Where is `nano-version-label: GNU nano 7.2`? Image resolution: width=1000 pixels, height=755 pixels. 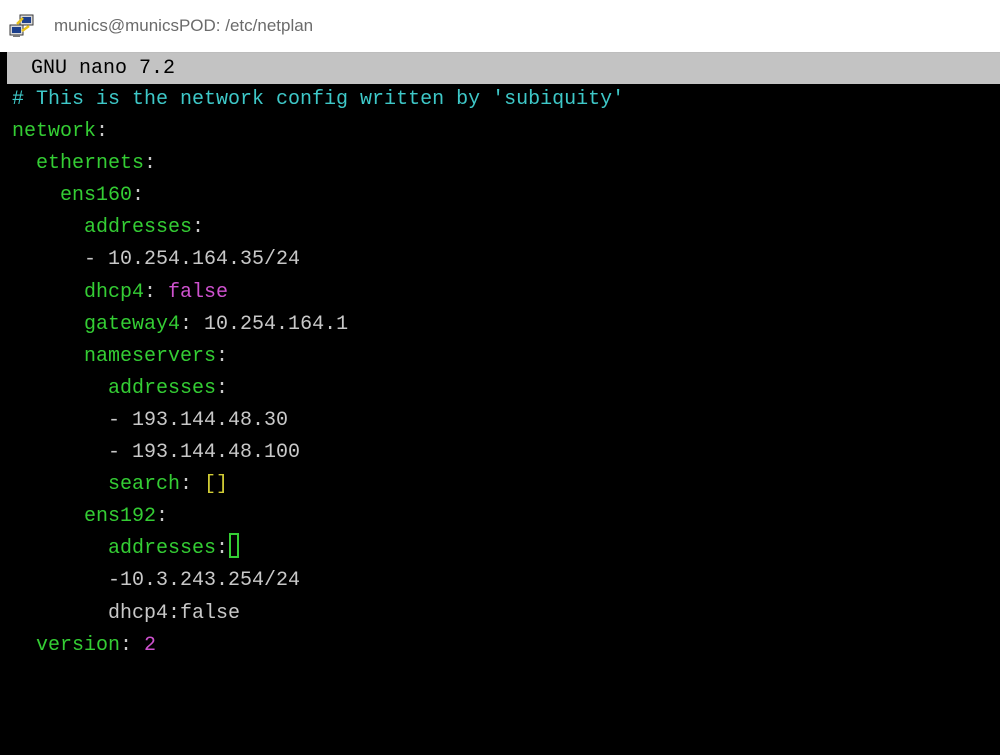 nano-version-label: GNU nano 7.2 is located at coordinates (103, 68).